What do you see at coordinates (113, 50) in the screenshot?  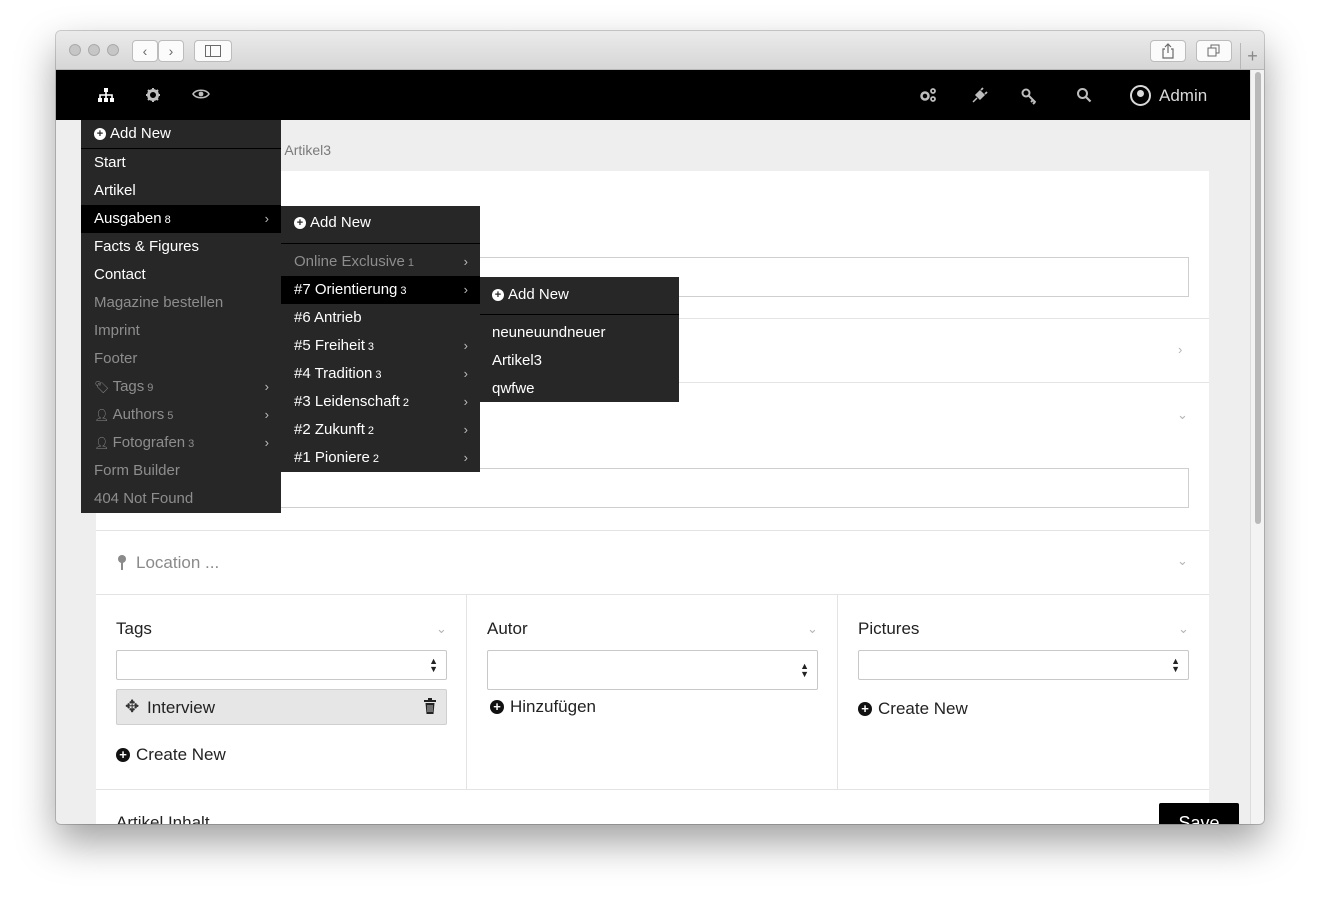 I see `zoom-window-button` at bounding box center [113, 50].